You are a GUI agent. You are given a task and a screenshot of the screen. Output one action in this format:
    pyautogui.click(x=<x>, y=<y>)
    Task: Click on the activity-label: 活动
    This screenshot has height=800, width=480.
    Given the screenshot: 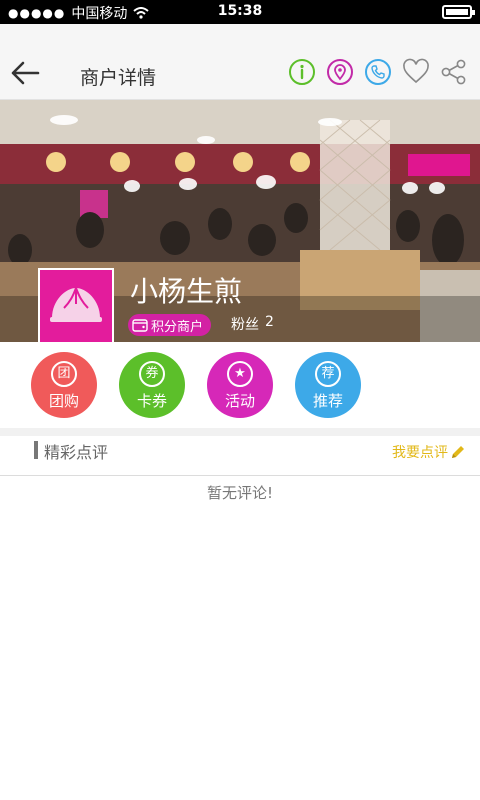 What is the action you would take?
    pyautogui.click(x=239, y=401)
    